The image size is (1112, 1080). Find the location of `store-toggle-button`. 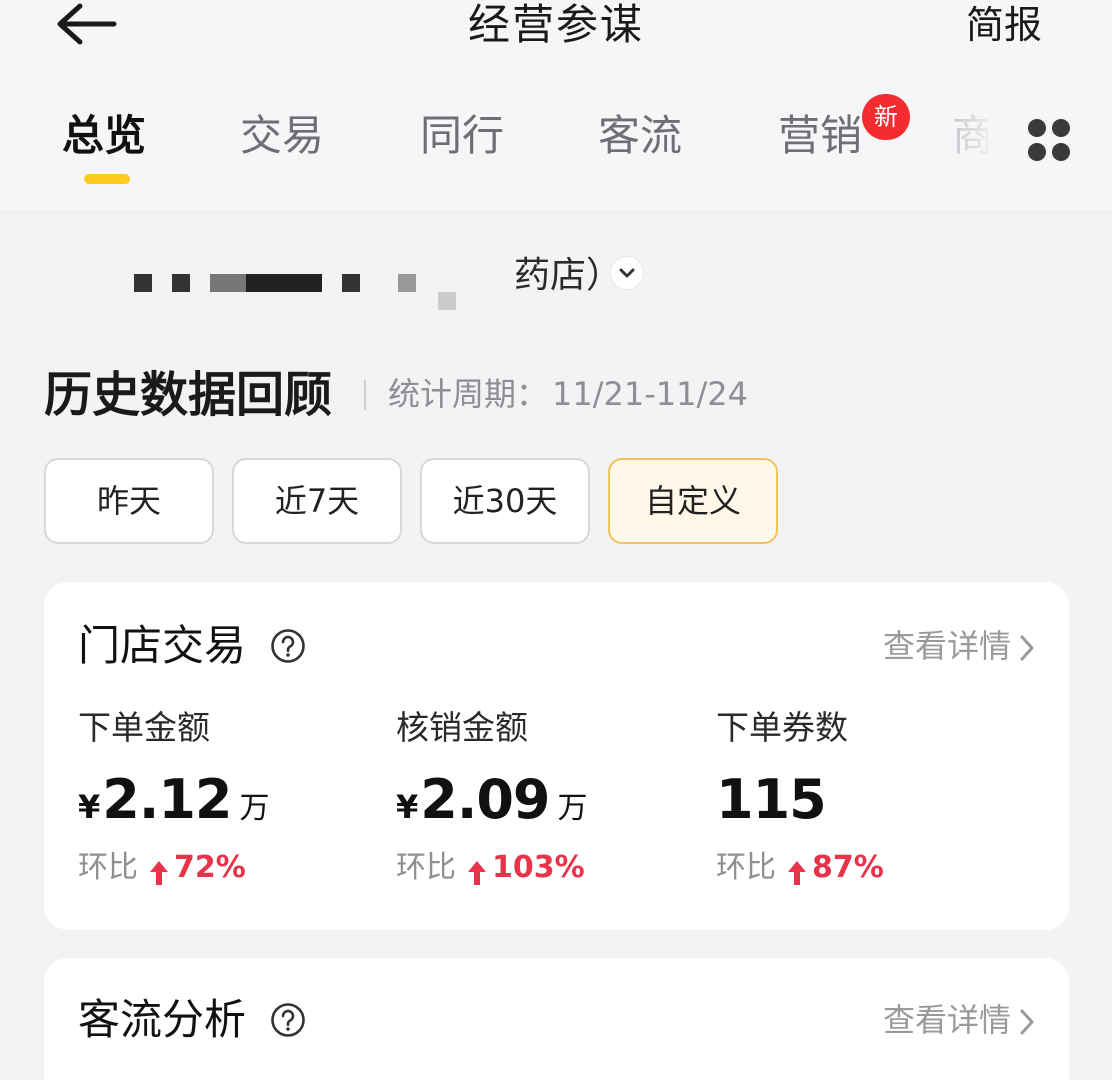

store-toggle-button is located at coordinates (627, 273).